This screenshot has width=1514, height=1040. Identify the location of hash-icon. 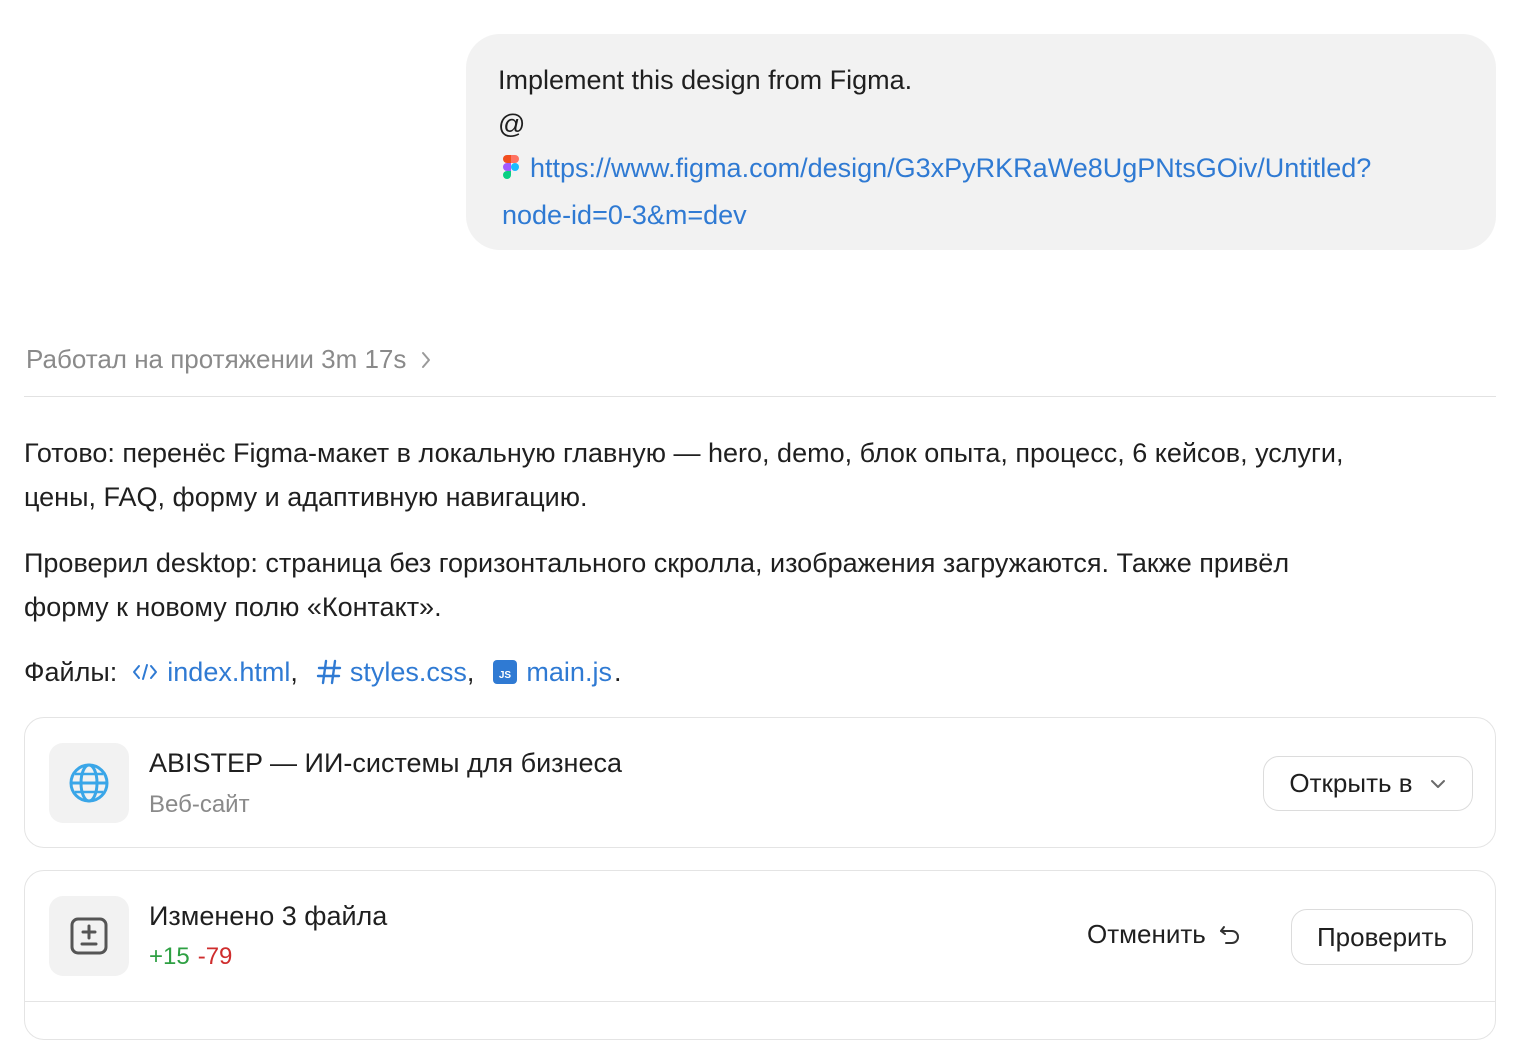
(329, 672).